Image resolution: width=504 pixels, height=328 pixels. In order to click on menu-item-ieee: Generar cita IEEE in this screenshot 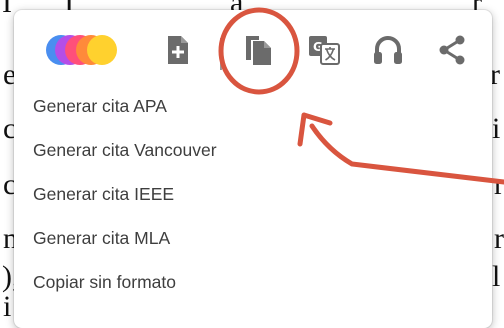, I will do `click(253, 194)`.